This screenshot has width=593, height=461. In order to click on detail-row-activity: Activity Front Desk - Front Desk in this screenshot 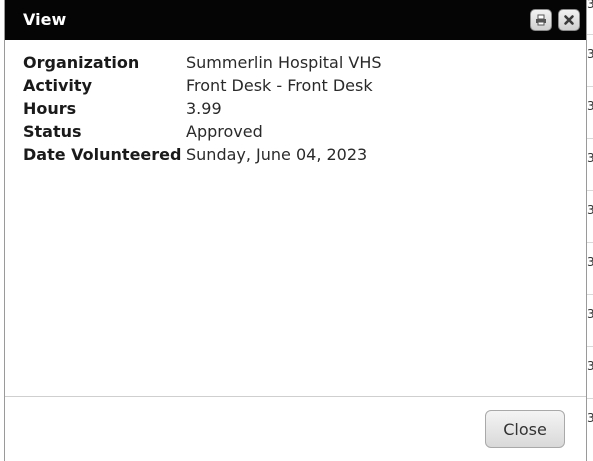, I will do `click(300, 85)`.